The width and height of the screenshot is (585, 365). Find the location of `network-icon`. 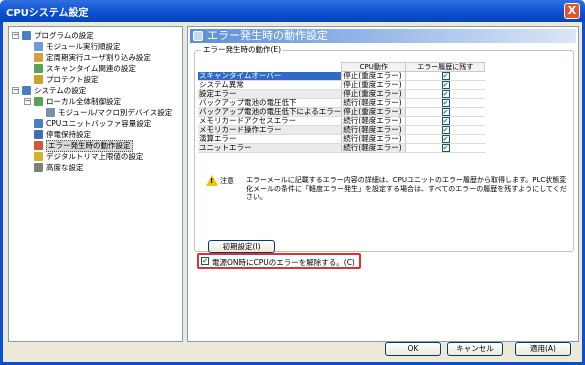

network-icon is located at coordinates (38, 101).